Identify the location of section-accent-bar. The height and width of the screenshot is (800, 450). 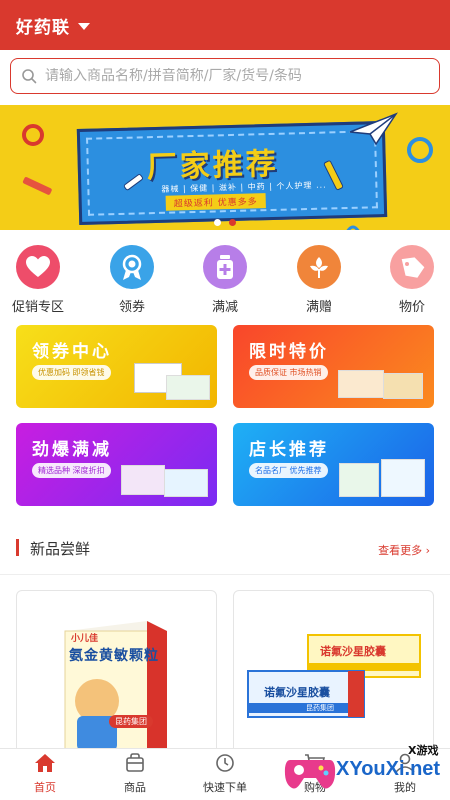
(17, 547).